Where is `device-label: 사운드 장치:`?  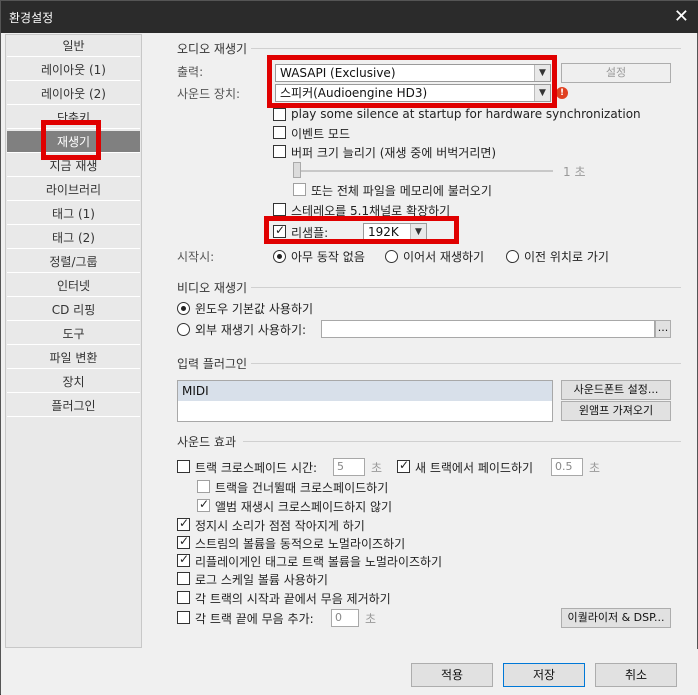
device-label: 사운드 장치: is located at coordinates (209, 94).